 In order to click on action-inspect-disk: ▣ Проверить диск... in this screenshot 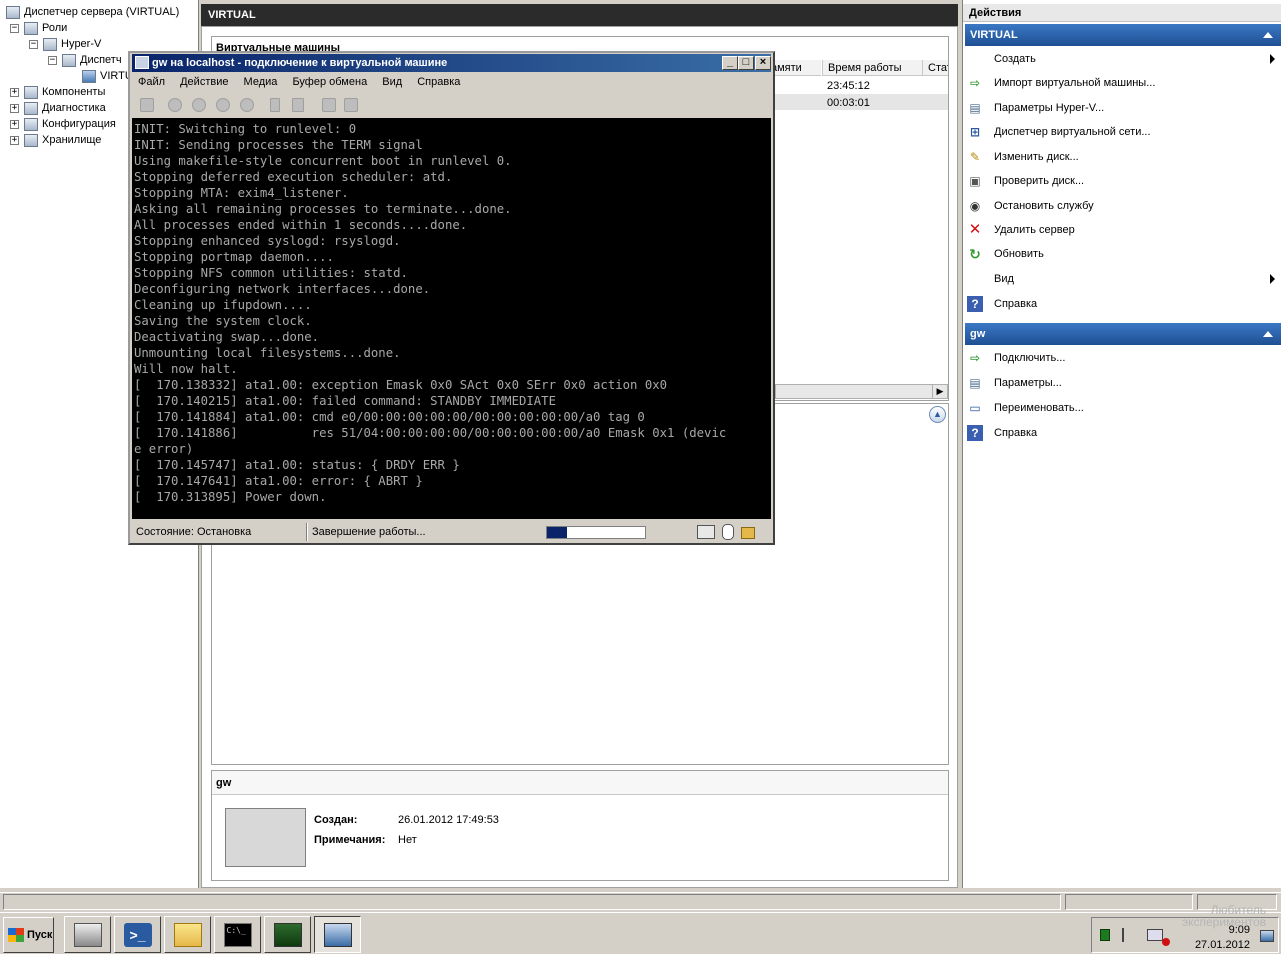, I will do `click(1122, 181)`.